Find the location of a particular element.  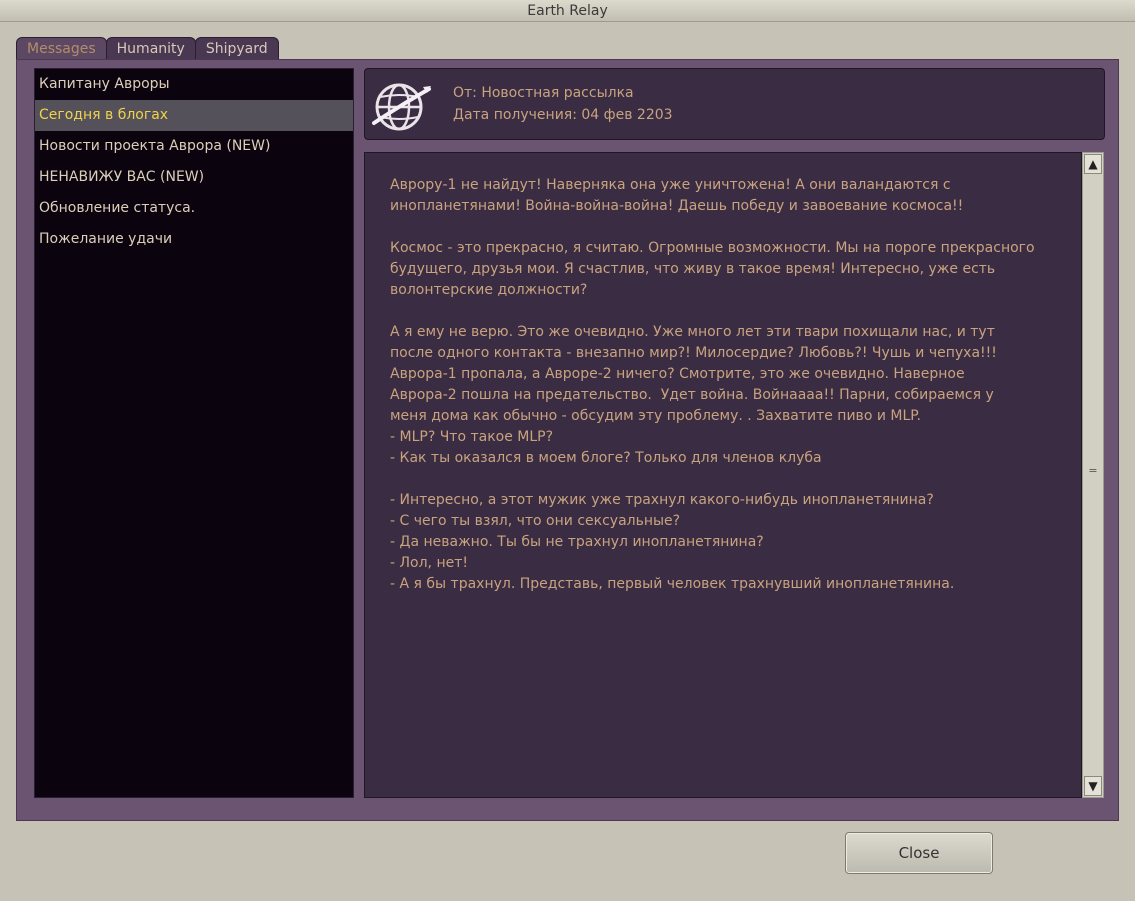

tab-humanity: Humanity is located at coordinates (150, 48).